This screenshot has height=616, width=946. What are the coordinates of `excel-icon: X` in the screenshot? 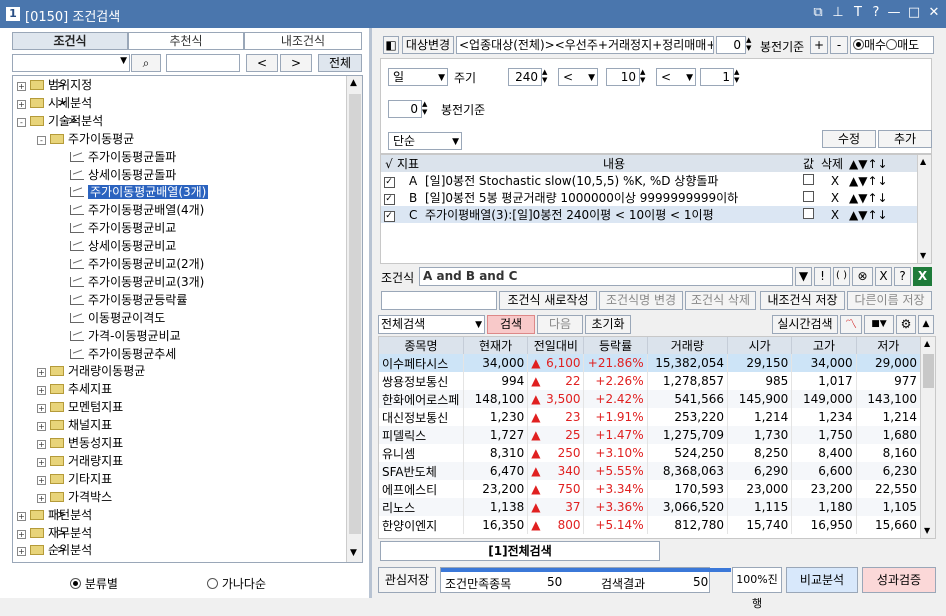 It's located at (922, 276).